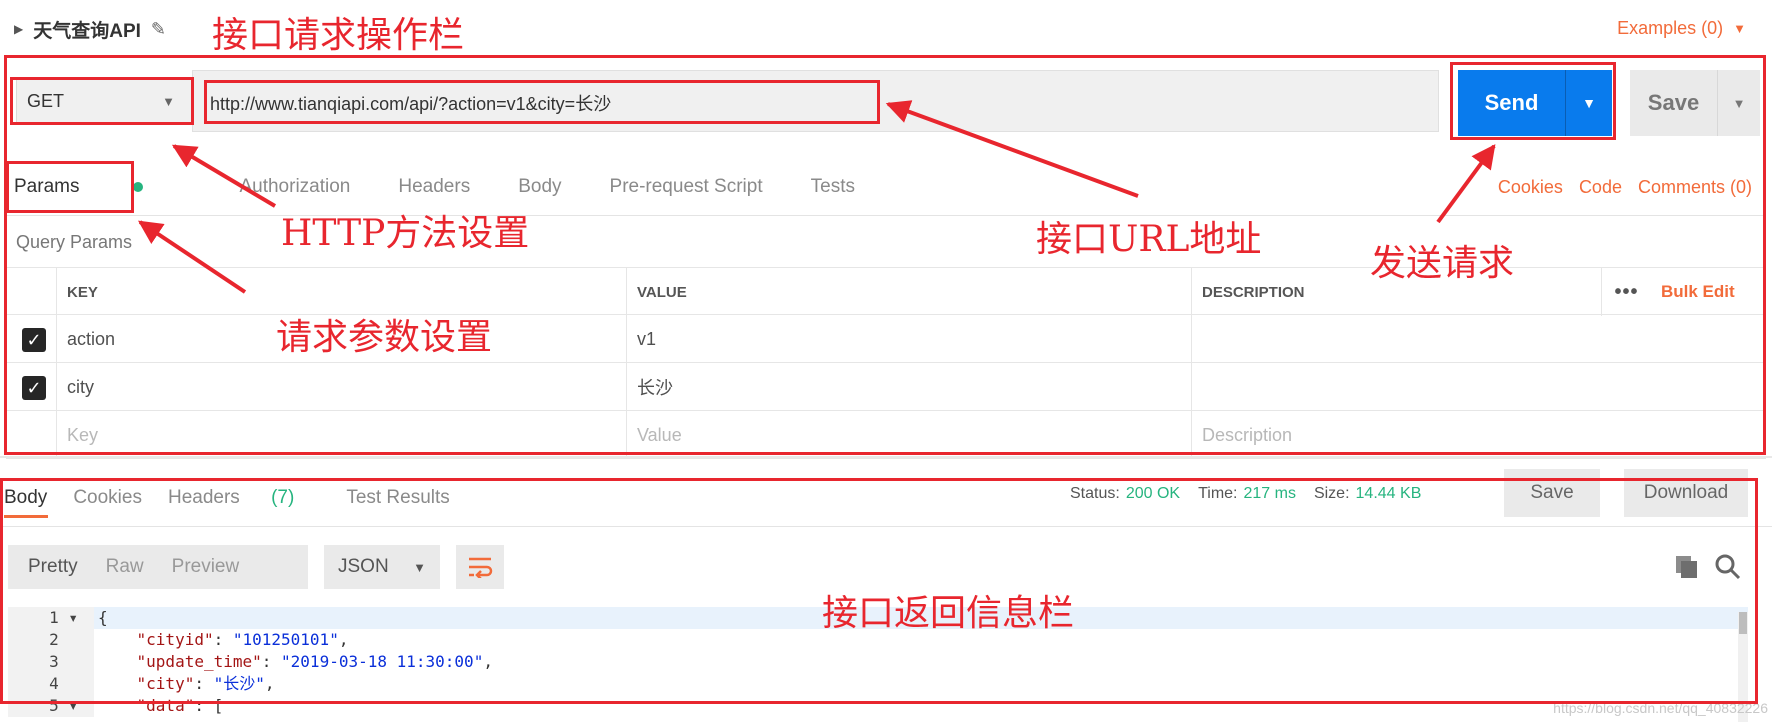 The image size is (1772, 726). What do you see at coordinates (192, 257) in the screenshot?
I see `params-arrow` at bounding box center [192, 257].